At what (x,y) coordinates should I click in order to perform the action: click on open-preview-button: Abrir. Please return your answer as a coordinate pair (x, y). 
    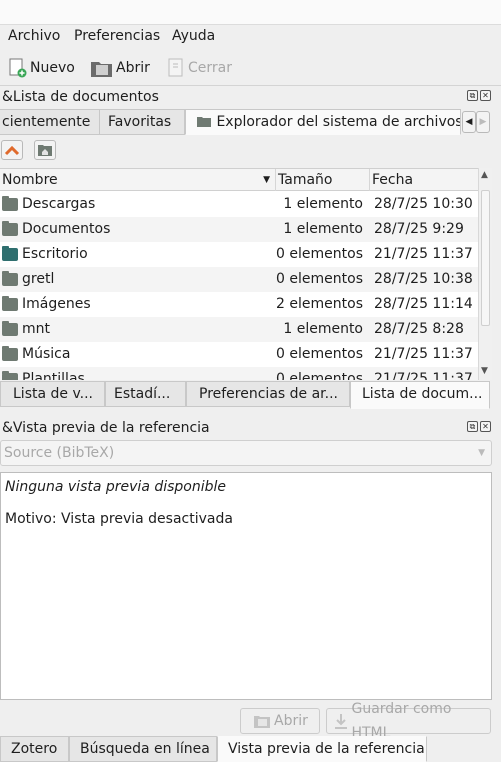
    Looking at the image, I should click on (280, 721).